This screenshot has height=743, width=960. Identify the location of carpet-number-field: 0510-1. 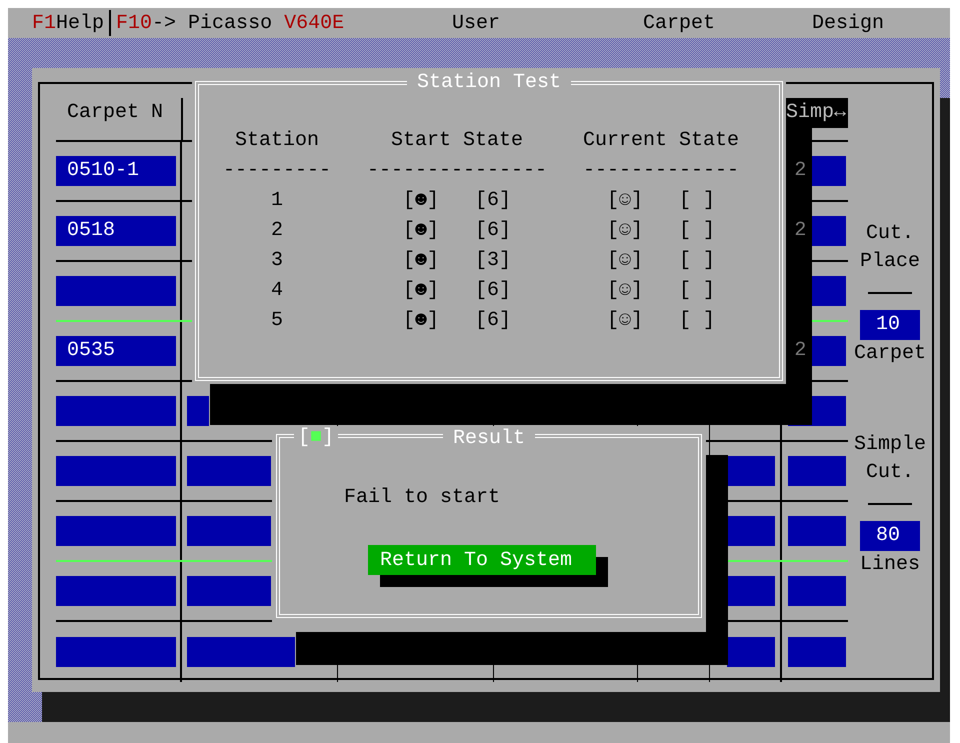
(116, 171).